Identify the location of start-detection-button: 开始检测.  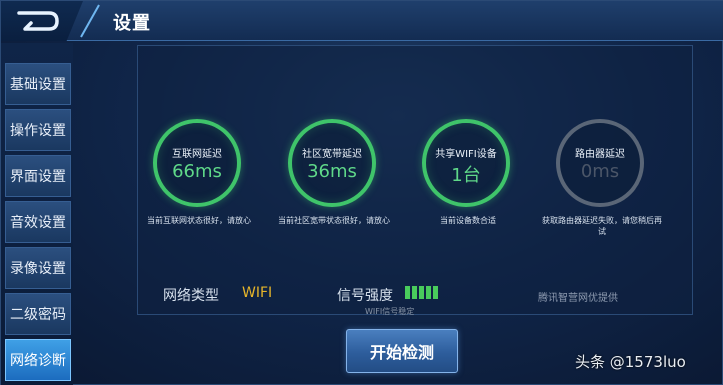
(402, 351).